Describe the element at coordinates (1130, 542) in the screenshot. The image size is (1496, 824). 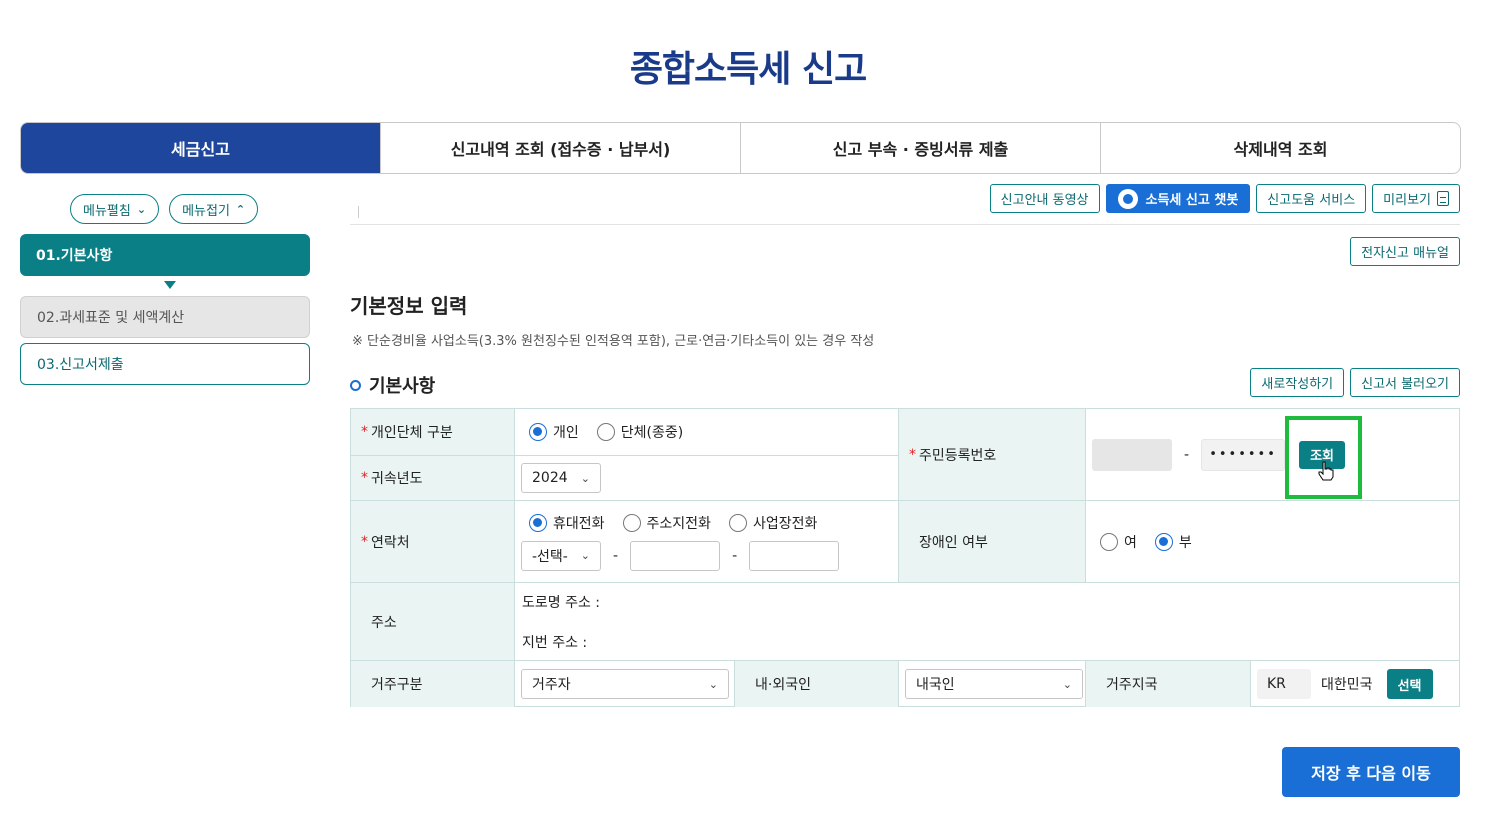
I see `radio-disabled-yes-label: 여` at that location.